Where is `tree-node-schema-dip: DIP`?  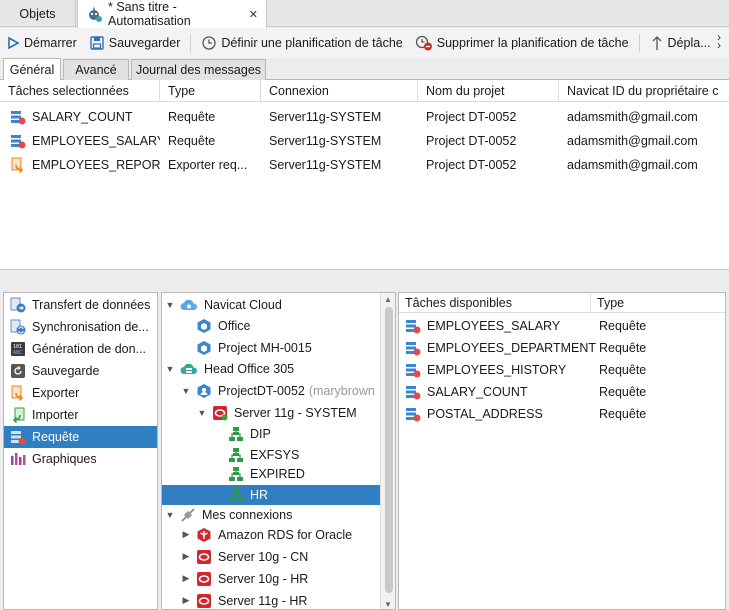
tree-node-schema-dip: DIP is located at coordinates (249, 434).